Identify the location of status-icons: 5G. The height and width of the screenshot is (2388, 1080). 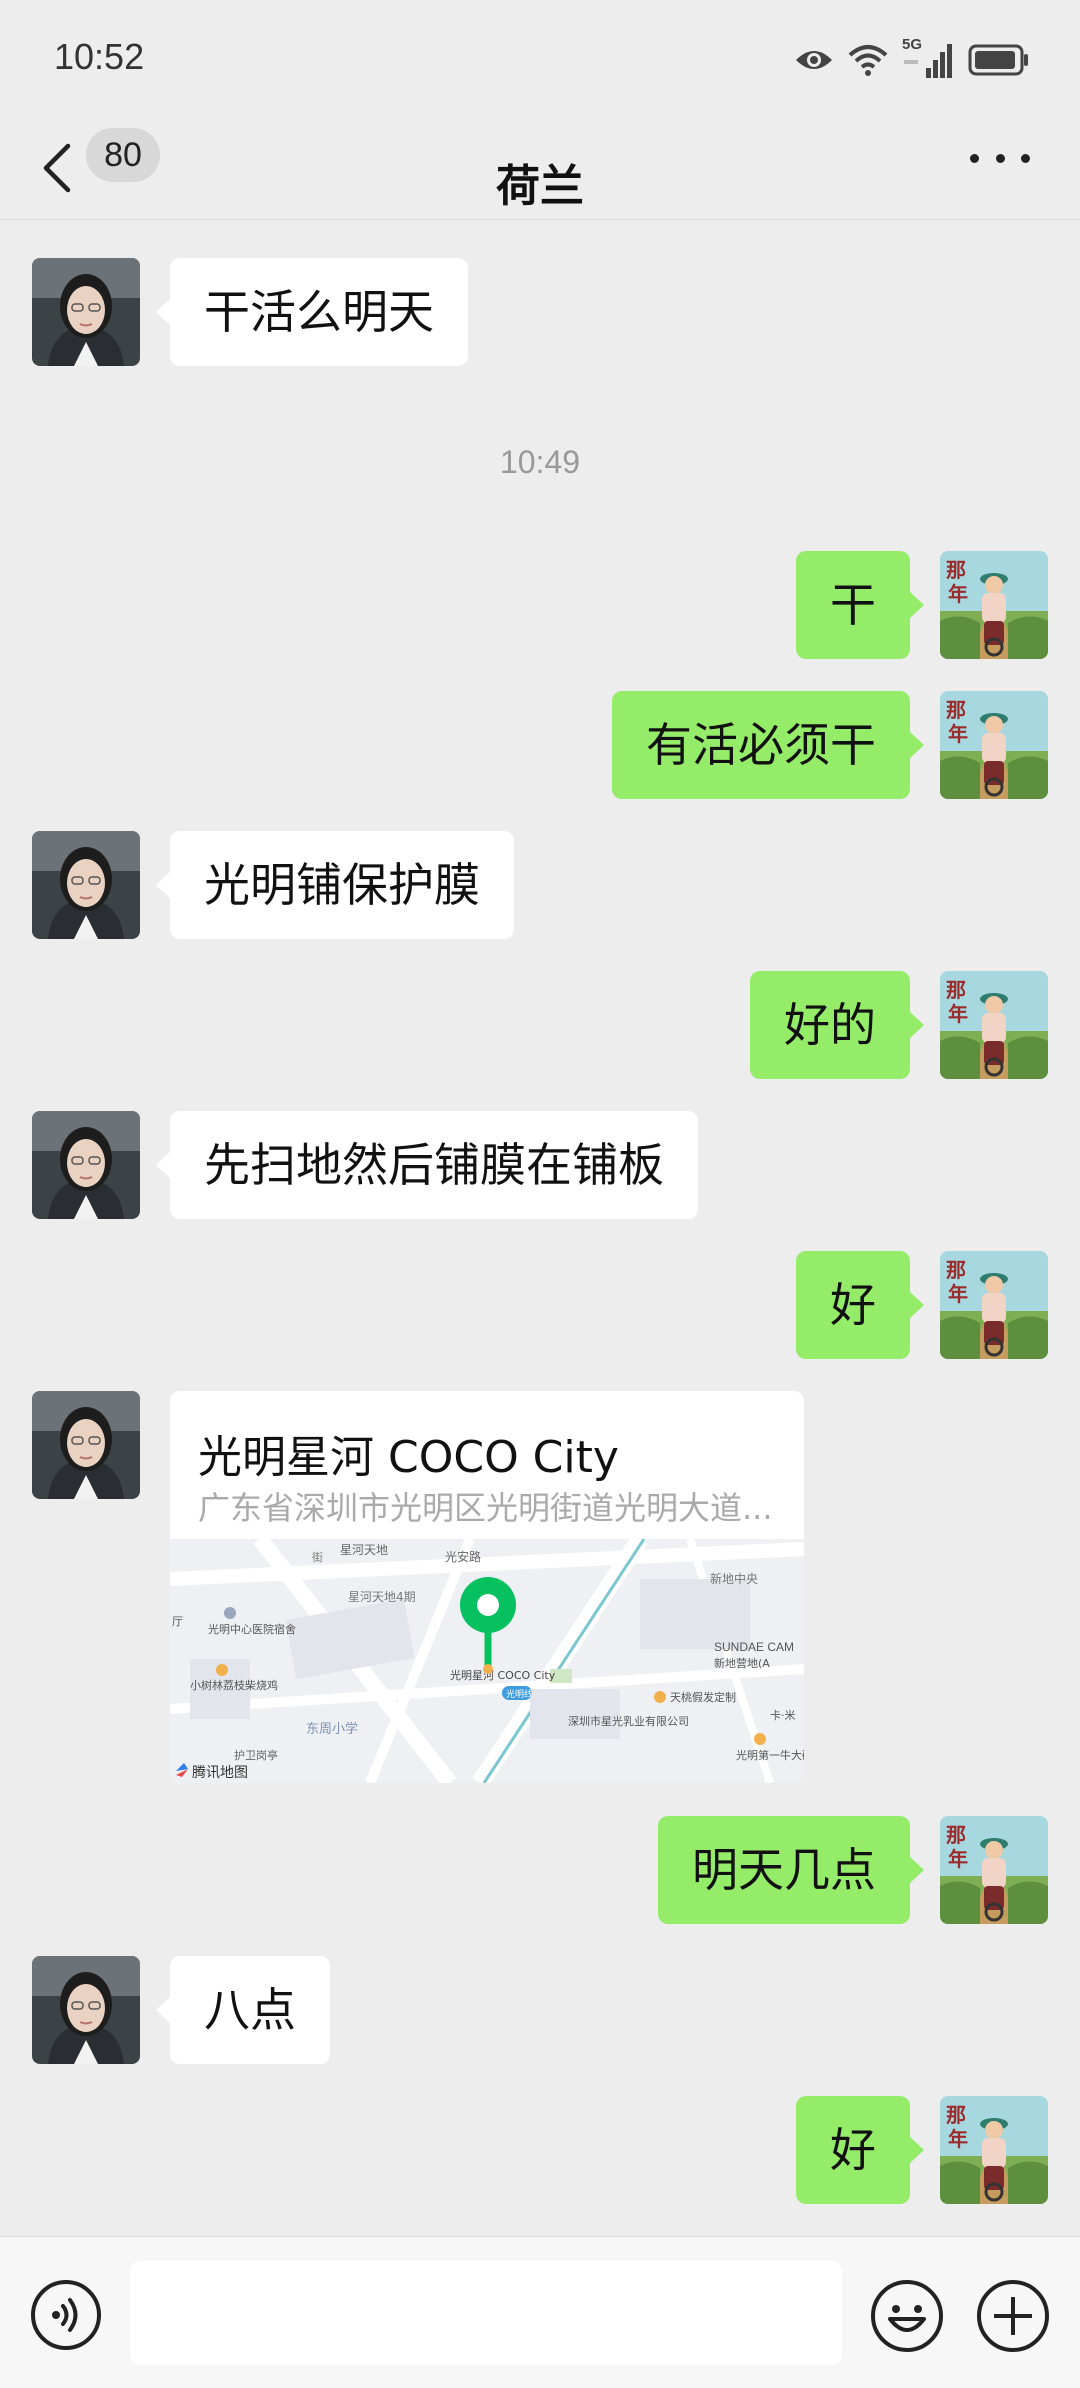
(912, 59).